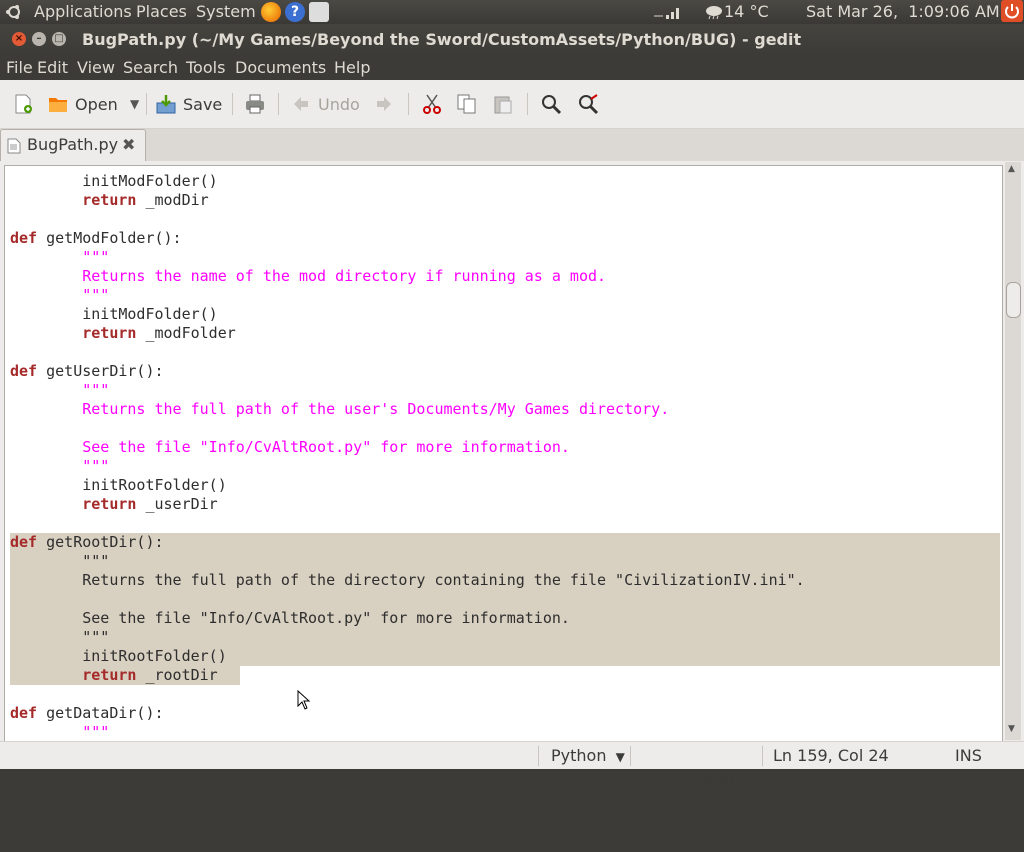  I want to click on vertical-scrollbar: ▲ ▼, so click(1013, 451).